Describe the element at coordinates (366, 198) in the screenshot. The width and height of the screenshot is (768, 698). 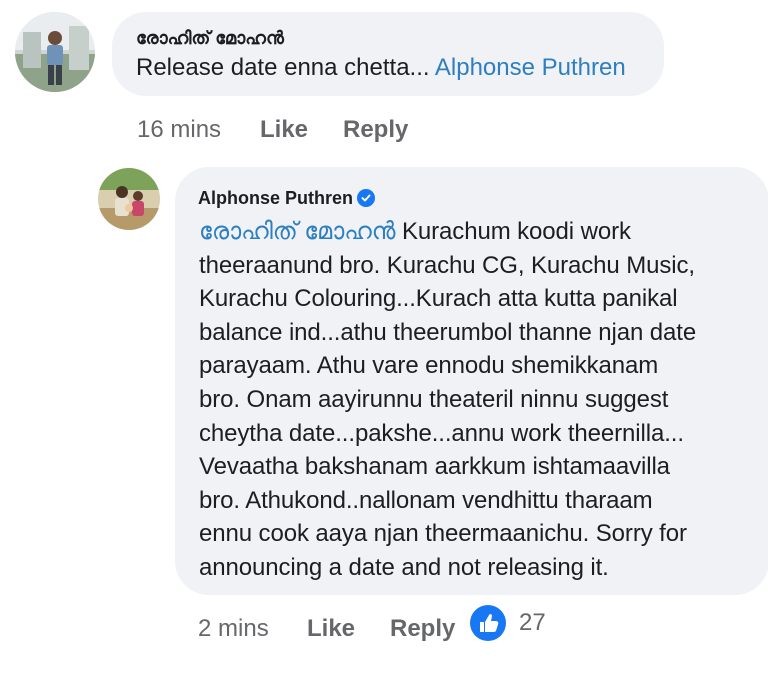
I see `verified-badge-icon` at that location.